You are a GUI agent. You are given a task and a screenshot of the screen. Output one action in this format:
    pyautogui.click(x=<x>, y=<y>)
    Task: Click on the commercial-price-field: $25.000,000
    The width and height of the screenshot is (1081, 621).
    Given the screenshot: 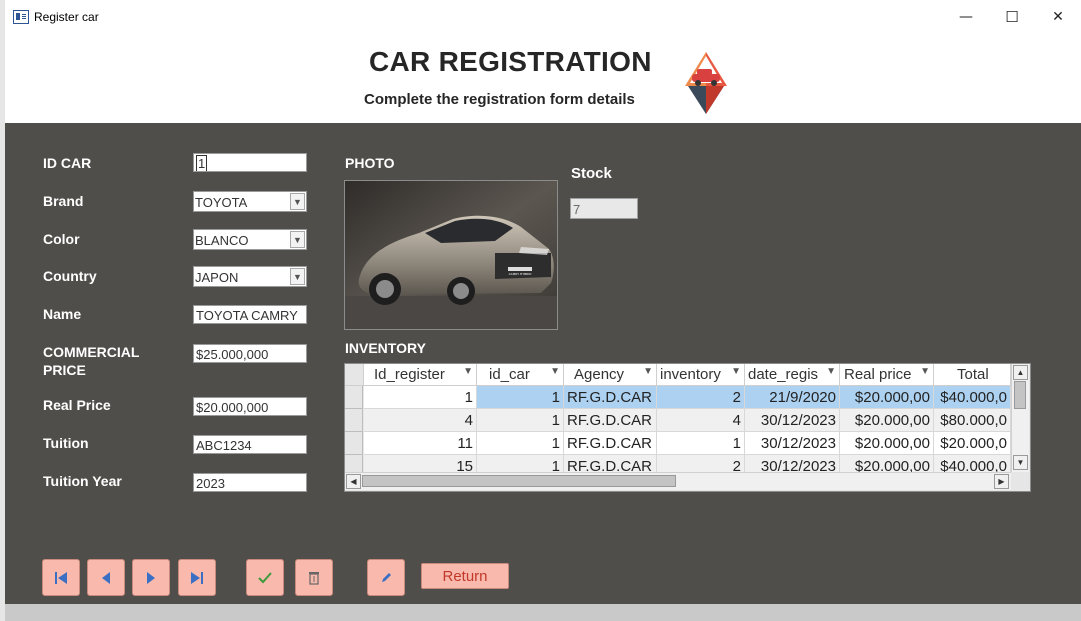 What is the action you would take?
    pyautogui.click(x=250, y=353)
    